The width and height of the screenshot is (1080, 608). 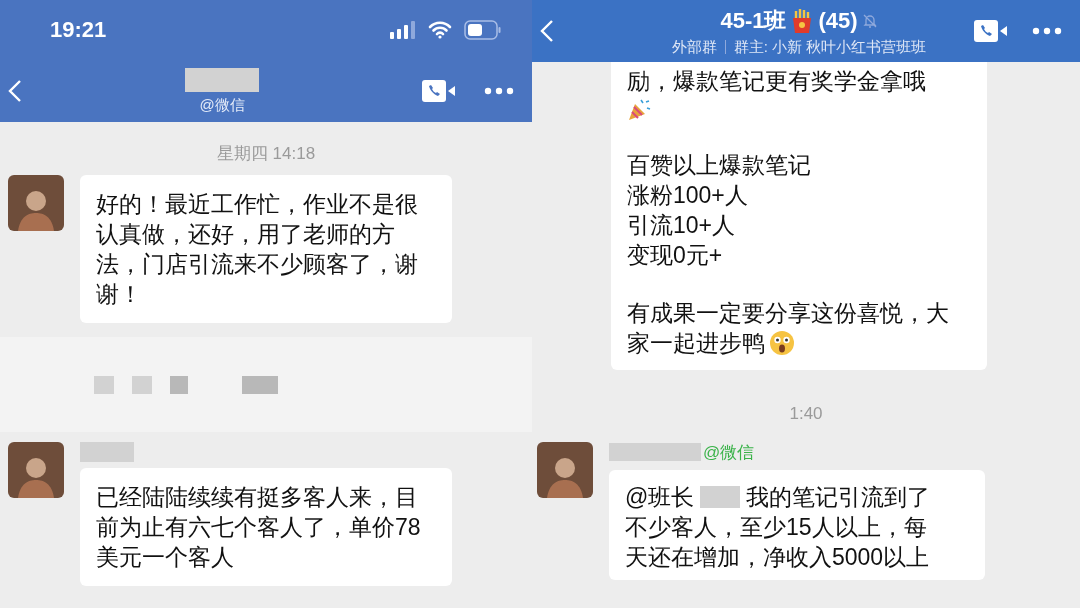 What do you see at coordinates (777, 557) in the screenshot?
I see `message-text: 天还在增加，净收入5000以上` at bounding box center [777, 557].